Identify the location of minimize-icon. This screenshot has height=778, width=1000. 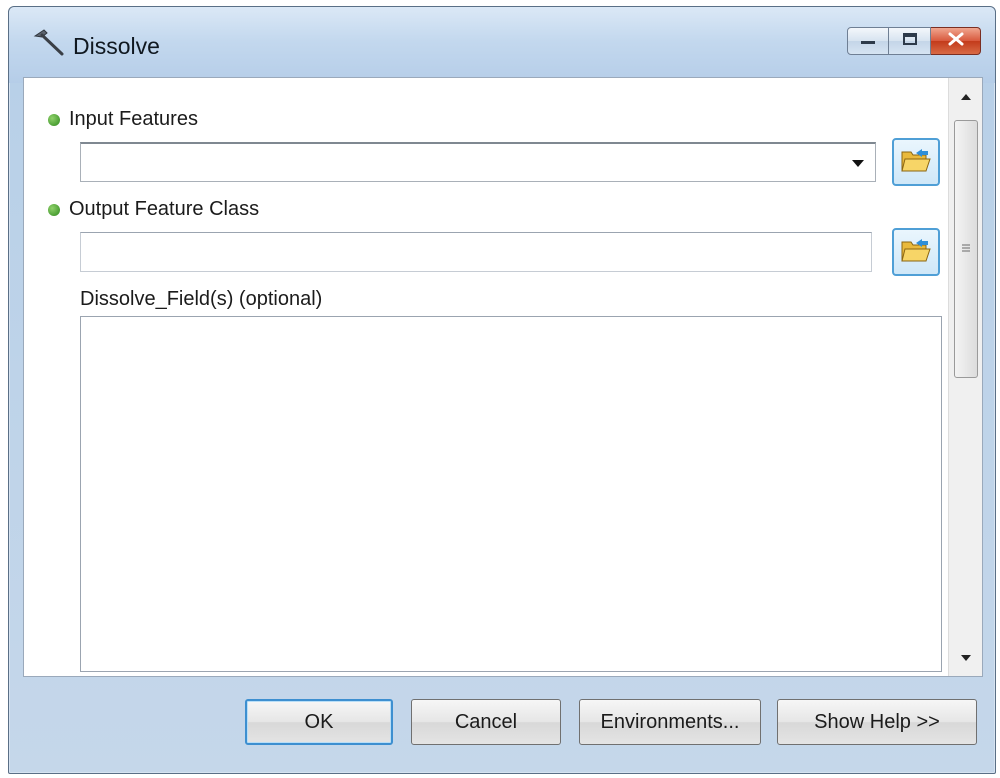
(868, 41).